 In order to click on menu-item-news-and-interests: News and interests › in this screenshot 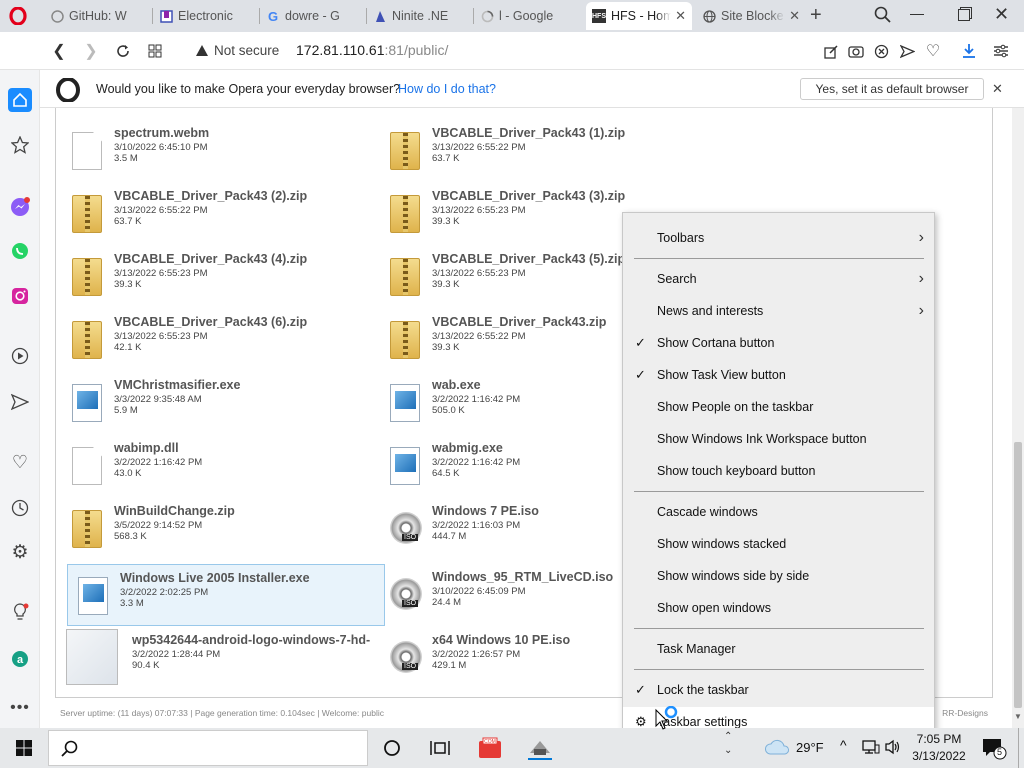, I will do `click(778, 311)`.